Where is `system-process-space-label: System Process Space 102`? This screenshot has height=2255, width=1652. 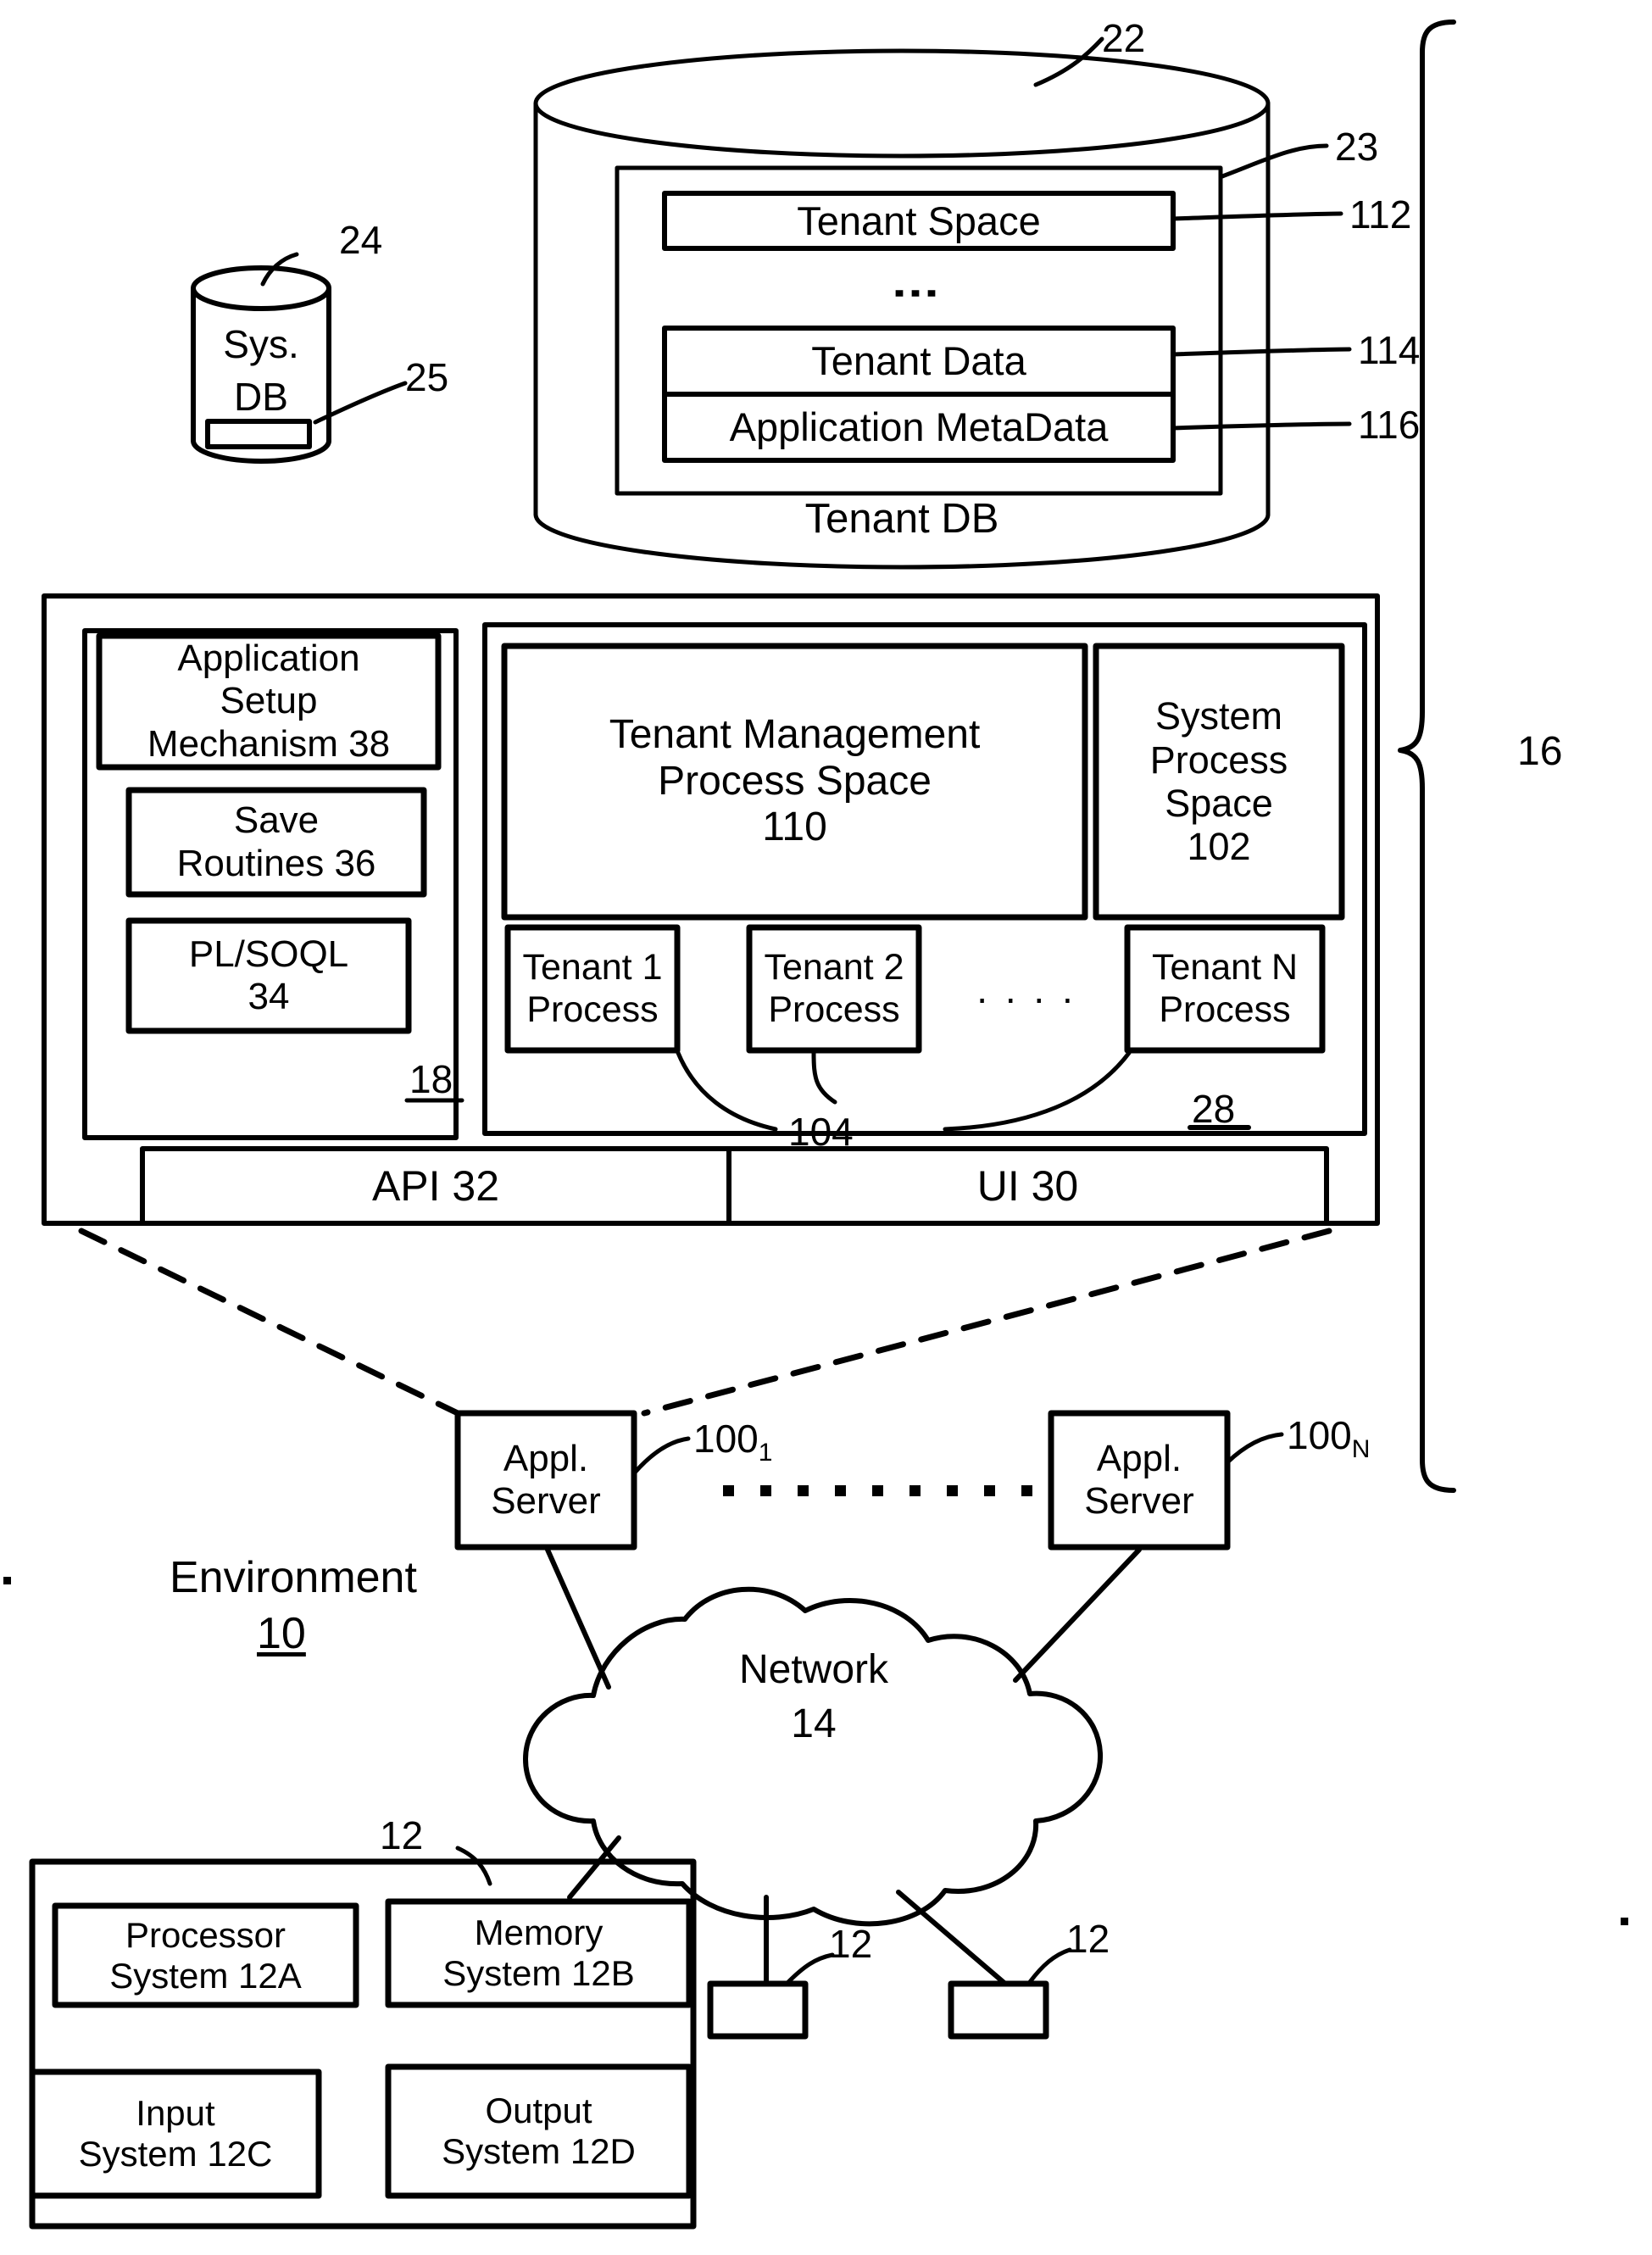
system-process-space-label: System Process Space 102 is located at coordinates (1219, 782).